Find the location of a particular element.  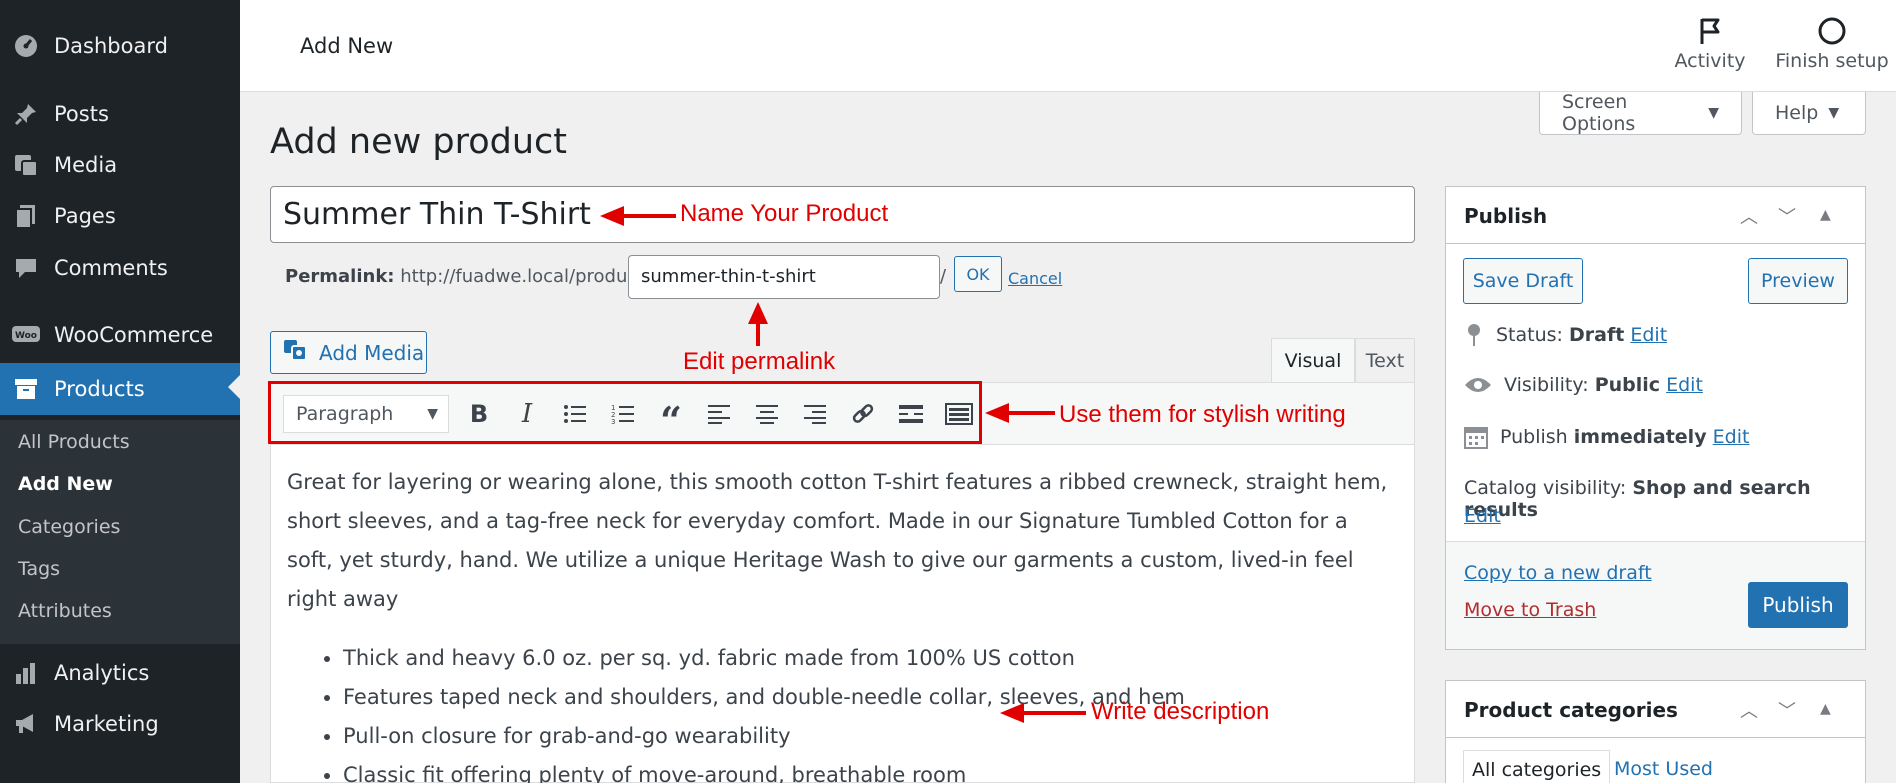

arrow-to-toolbar is located at coordinates (1020, 413).